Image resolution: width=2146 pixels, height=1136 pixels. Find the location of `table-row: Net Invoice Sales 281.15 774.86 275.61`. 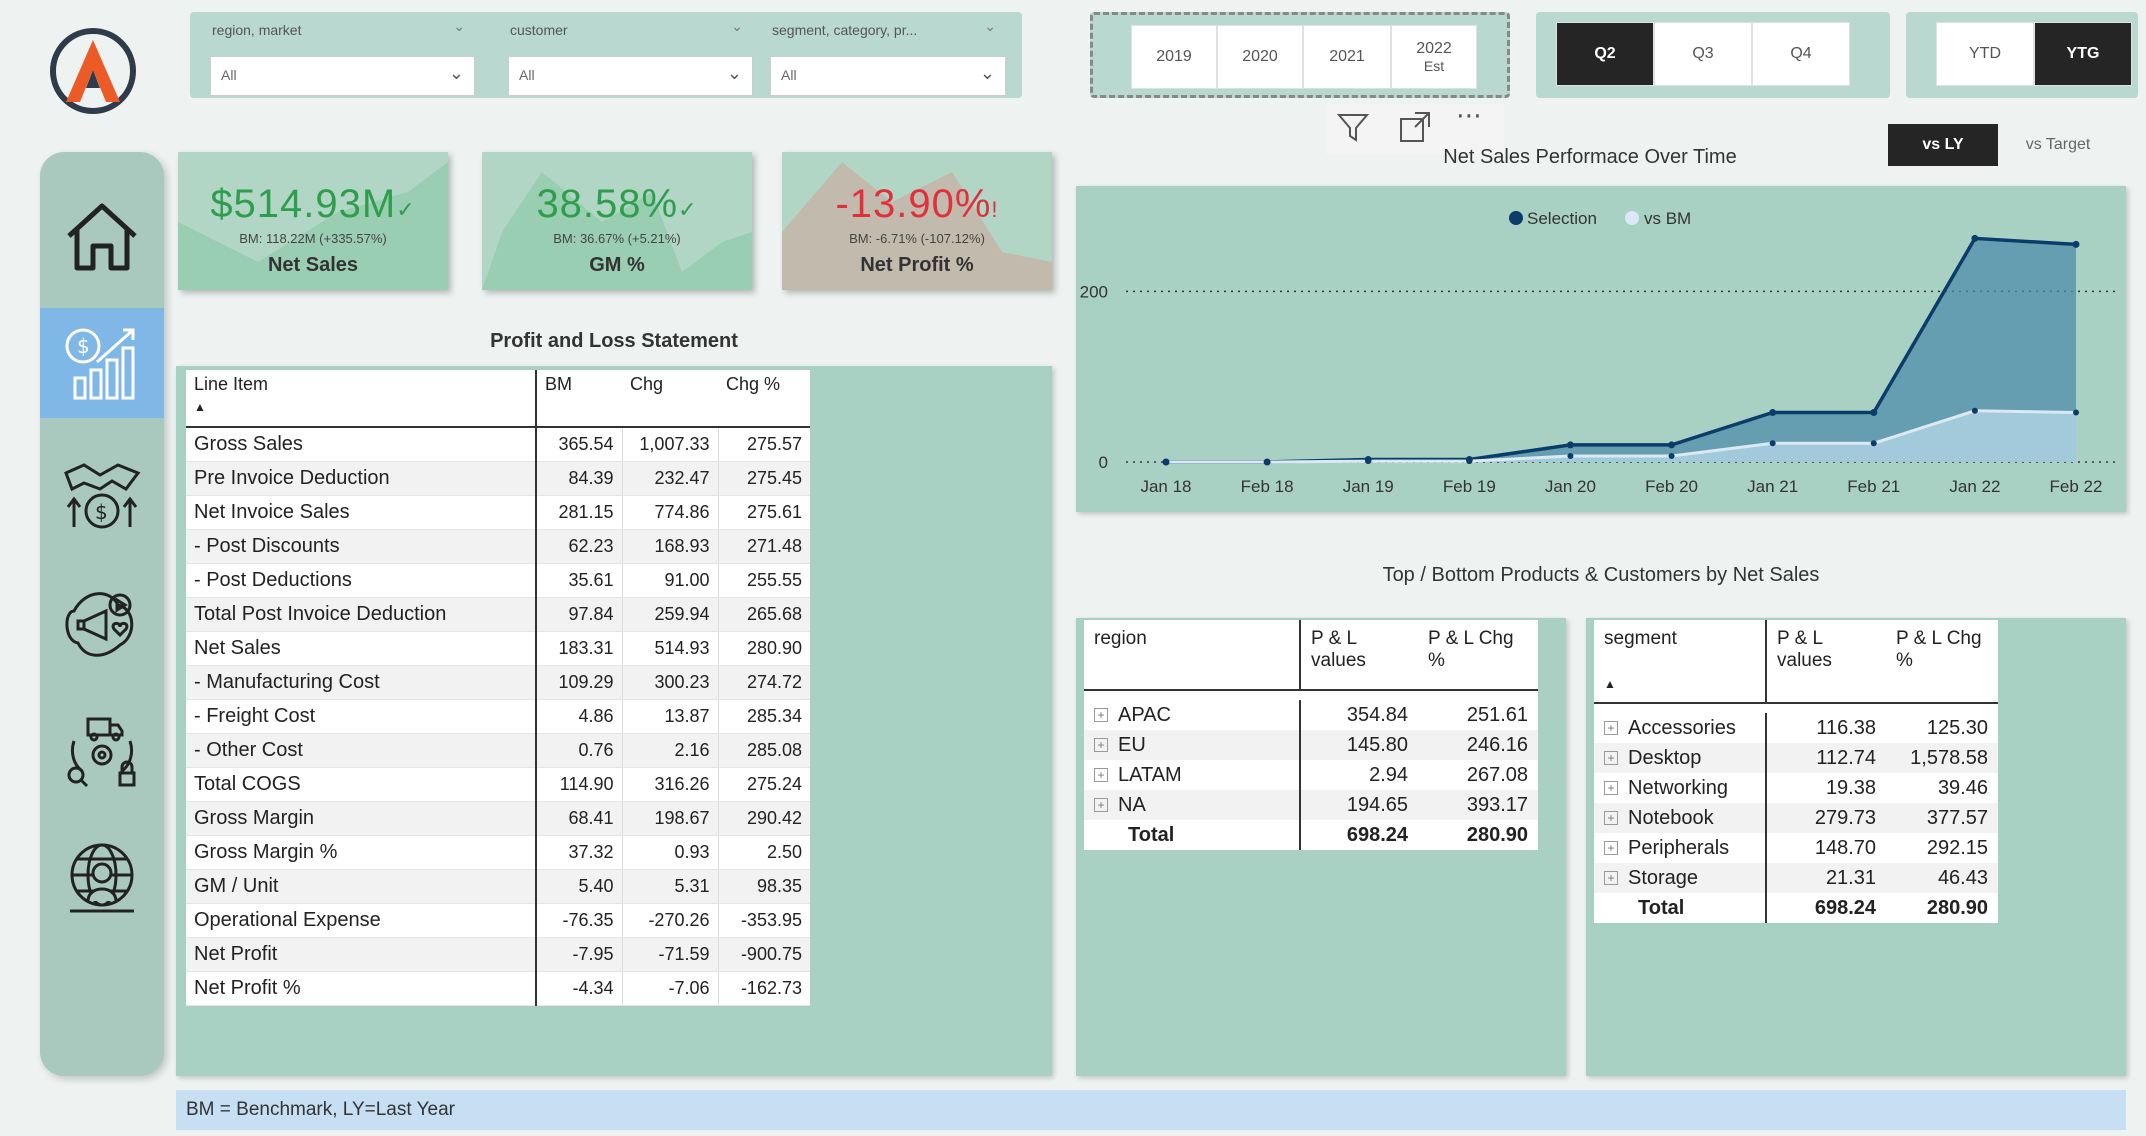

table-row: Net Invoice Sales 281.15 774.86 275.61 is located at coordinates (498, 512).